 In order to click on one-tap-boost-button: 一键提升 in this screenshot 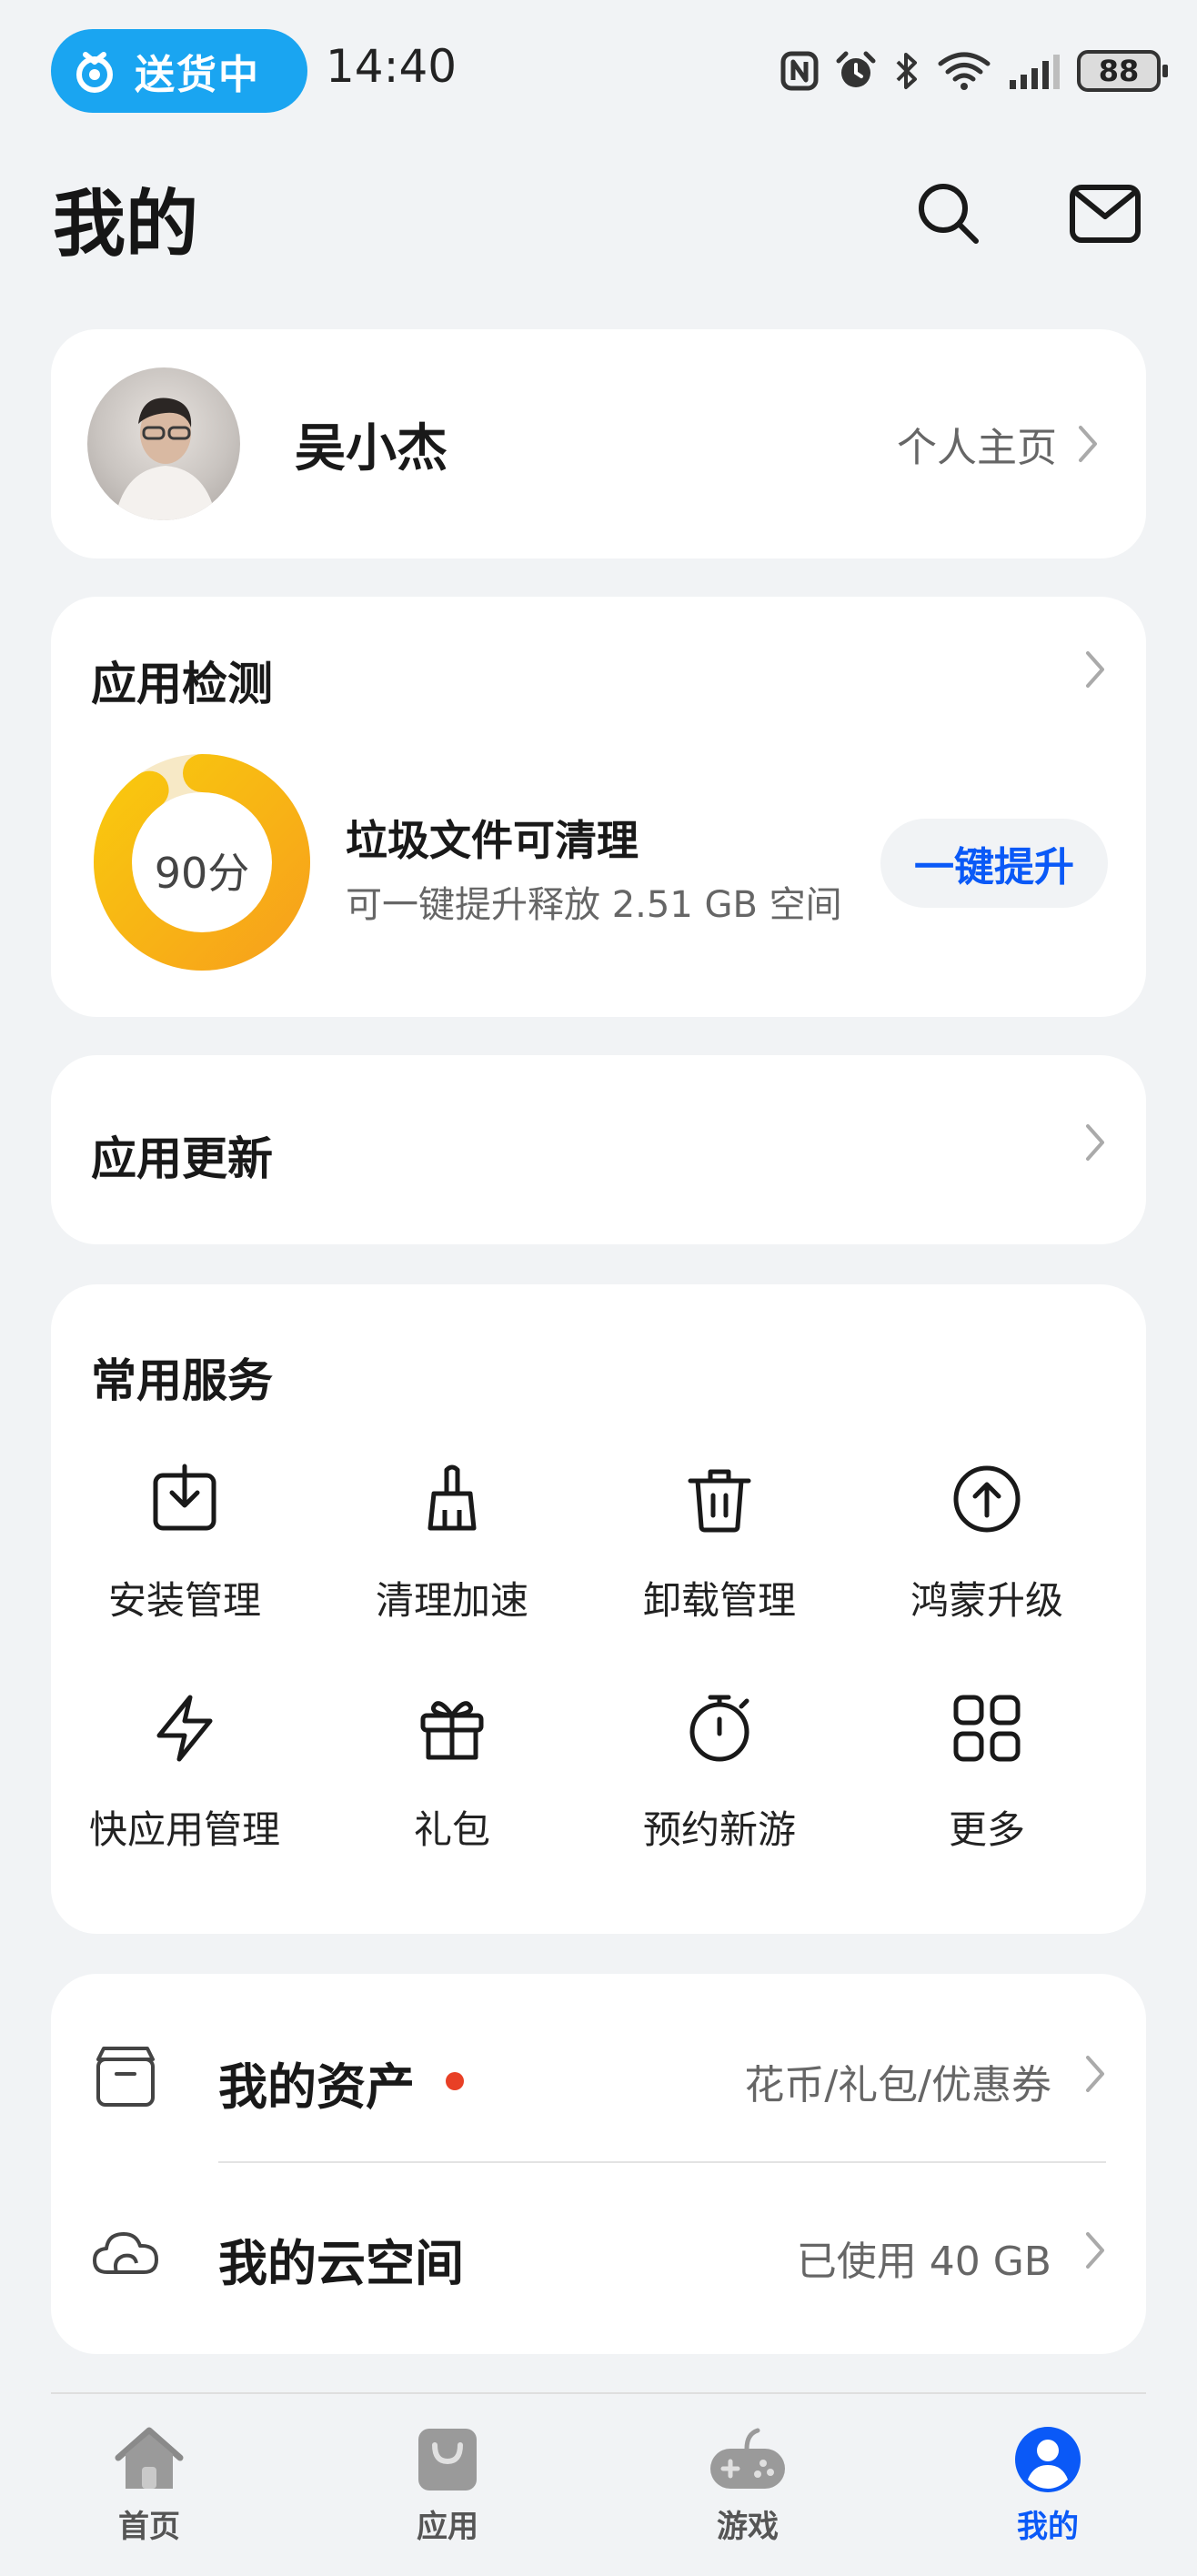, I will do `click(994, 863)`.